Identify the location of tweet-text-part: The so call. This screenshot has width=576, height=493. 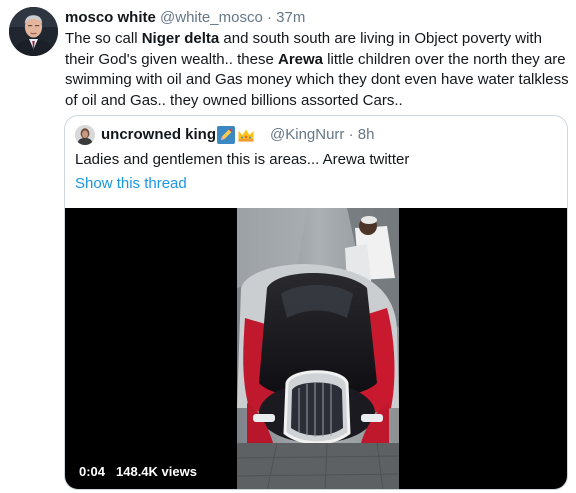
(103, 38).